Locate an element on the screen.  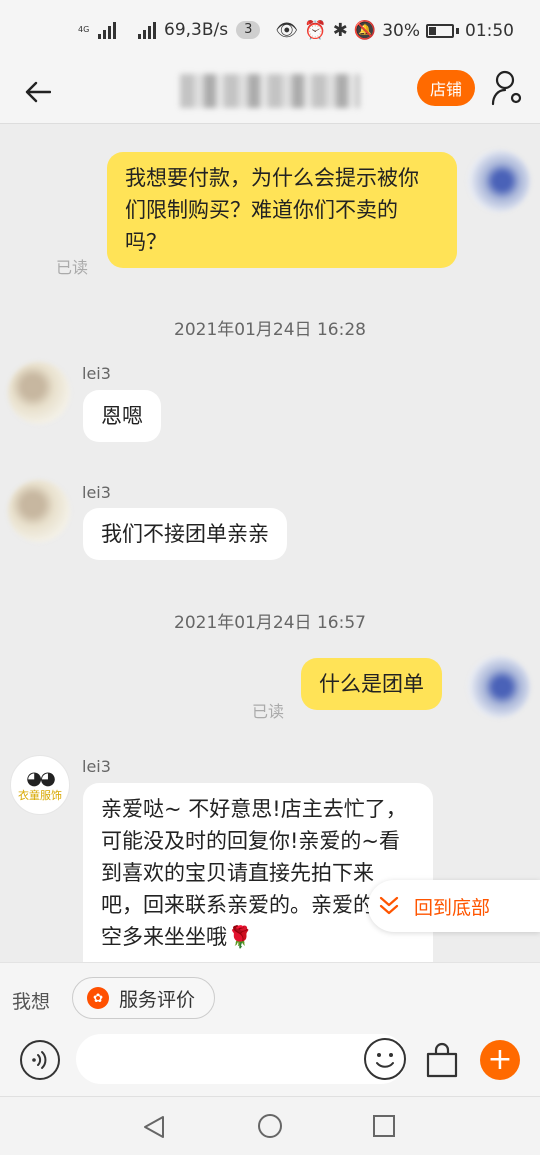
status-left: 4G 69,3B/s 3 is located at coordinates (169, 30).